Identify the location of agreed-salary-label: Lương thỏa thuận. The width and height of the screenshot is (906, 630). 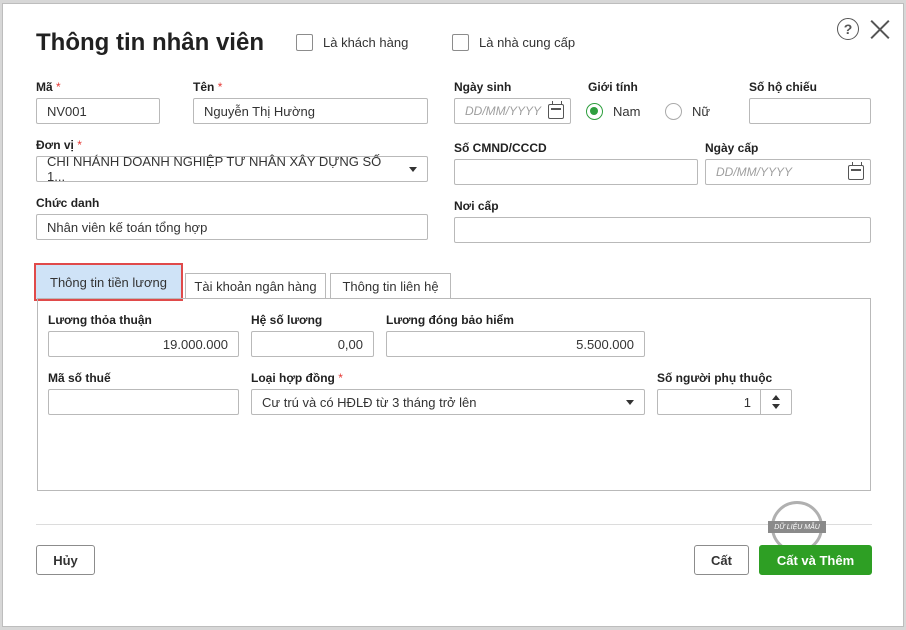
(100, 320).